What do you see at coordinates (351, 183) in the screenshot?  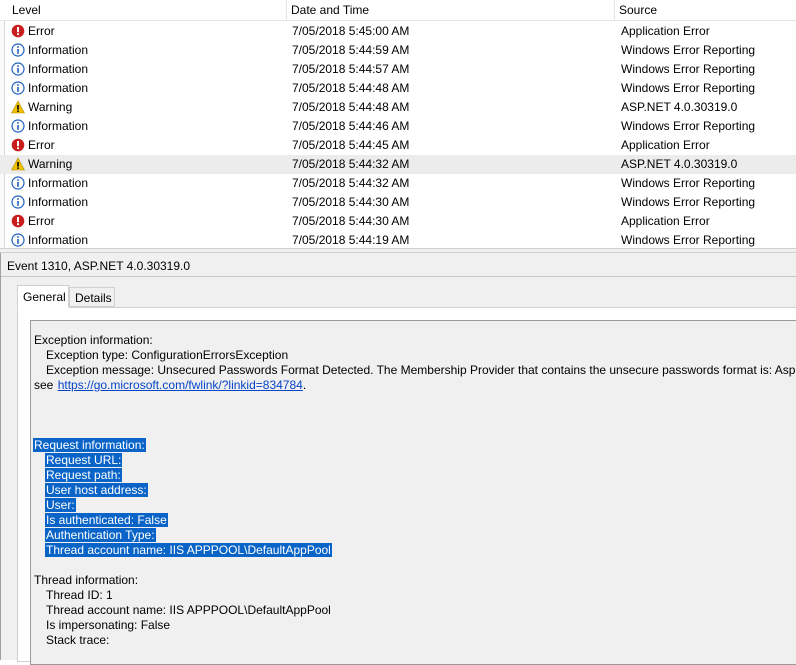 I see `datetime-cell: 7/05/2018 5:44:32 AM` at bounding box center [351, 183].